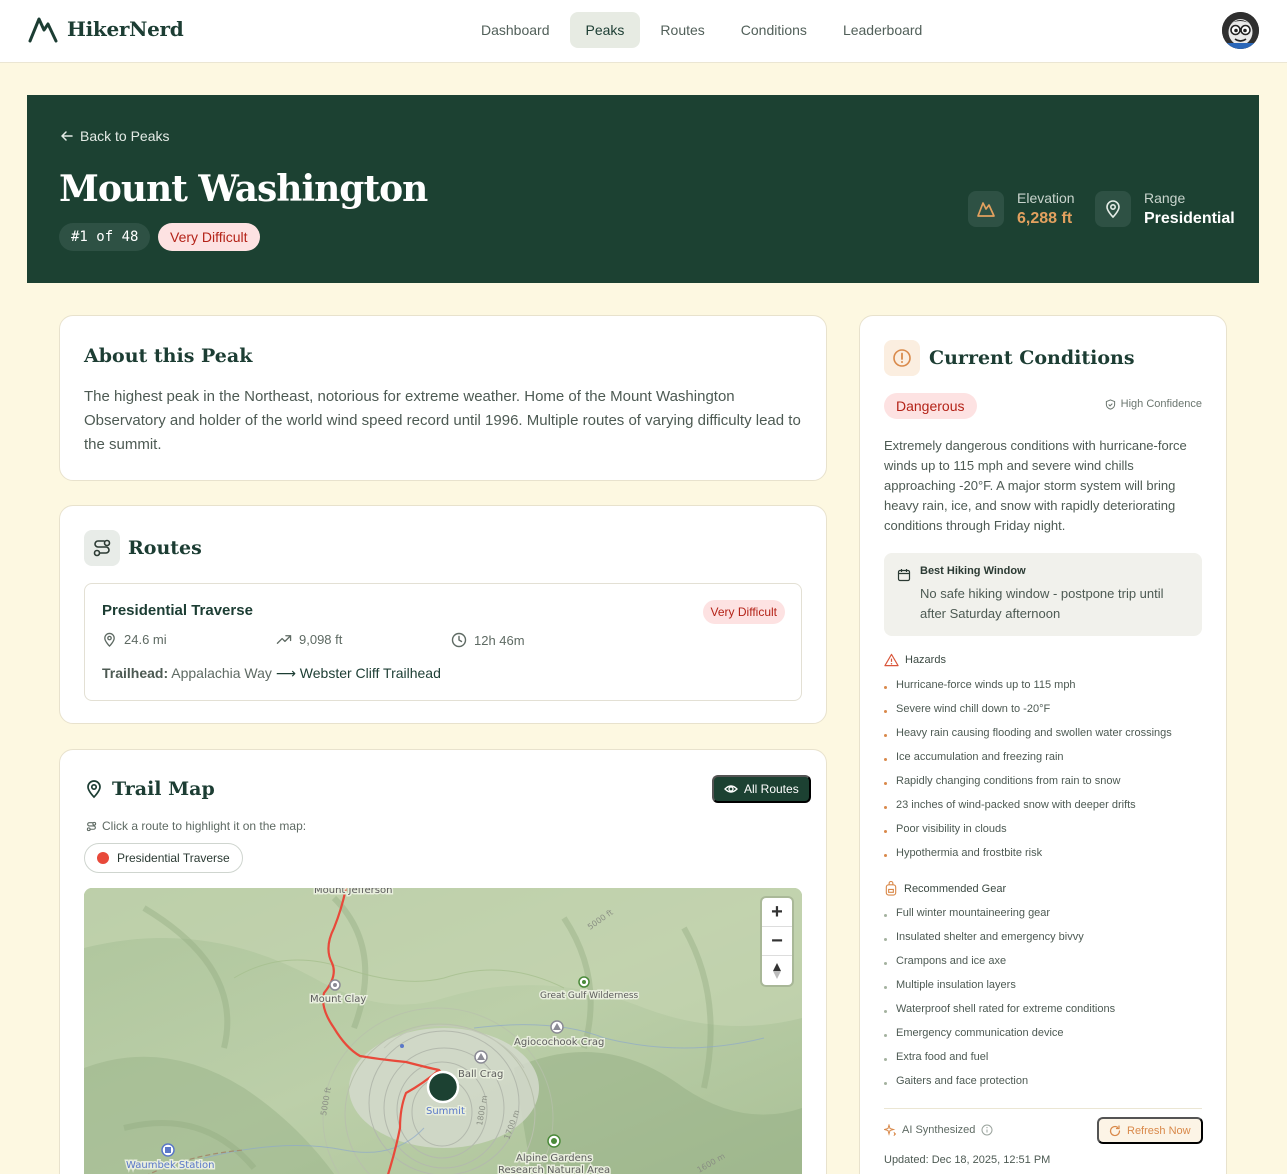 The height and width of the screenshot is (1174, 1287). I want to click on compass-icon, so click(777, 970).